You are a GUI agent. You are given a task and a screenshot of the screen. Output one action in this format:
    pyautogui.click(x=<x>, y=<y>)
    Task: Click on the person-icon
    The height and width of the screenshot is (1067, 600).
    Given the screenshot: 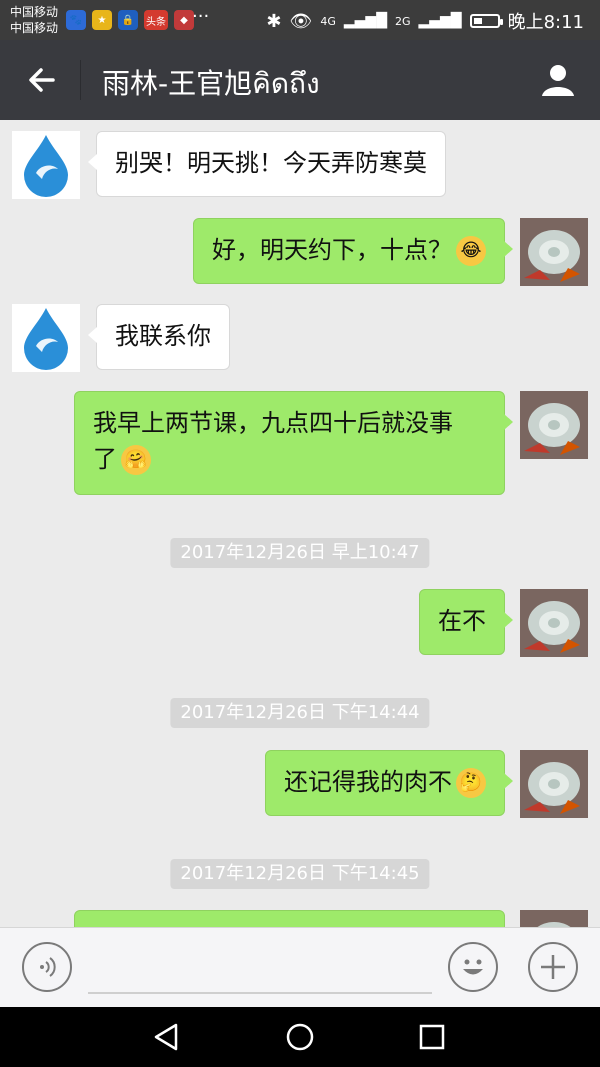 What is the action you would take?
    pyautogui.click(x=558, y=80)
    